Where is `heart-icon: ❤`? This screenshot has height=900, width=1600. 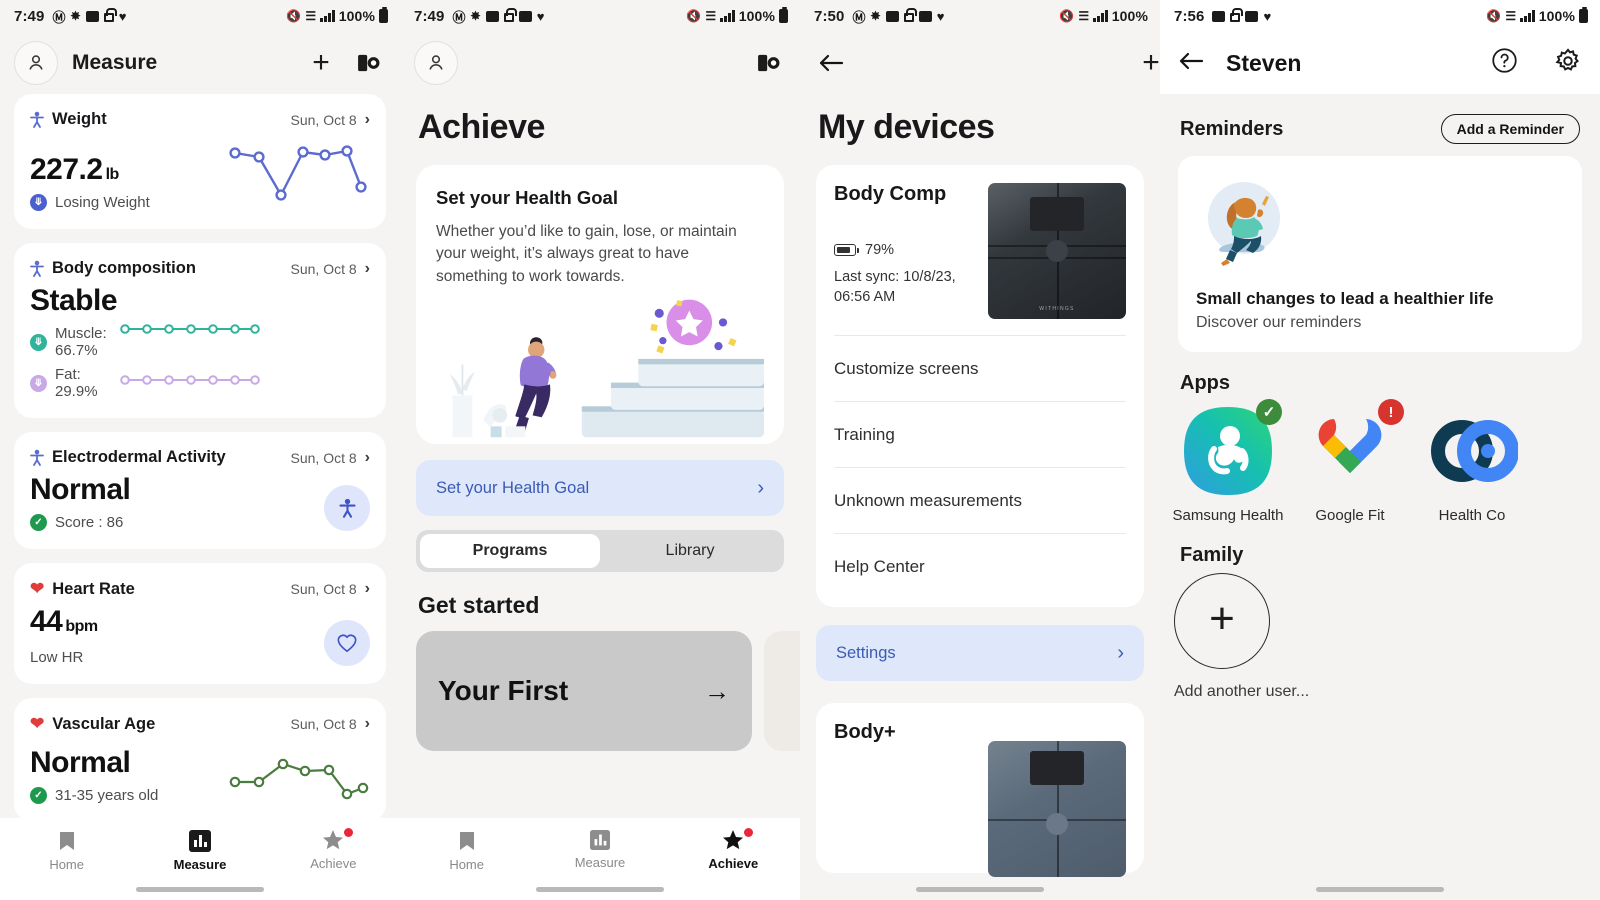 heart-icon: ❤ is located at coordinates (37, 588).